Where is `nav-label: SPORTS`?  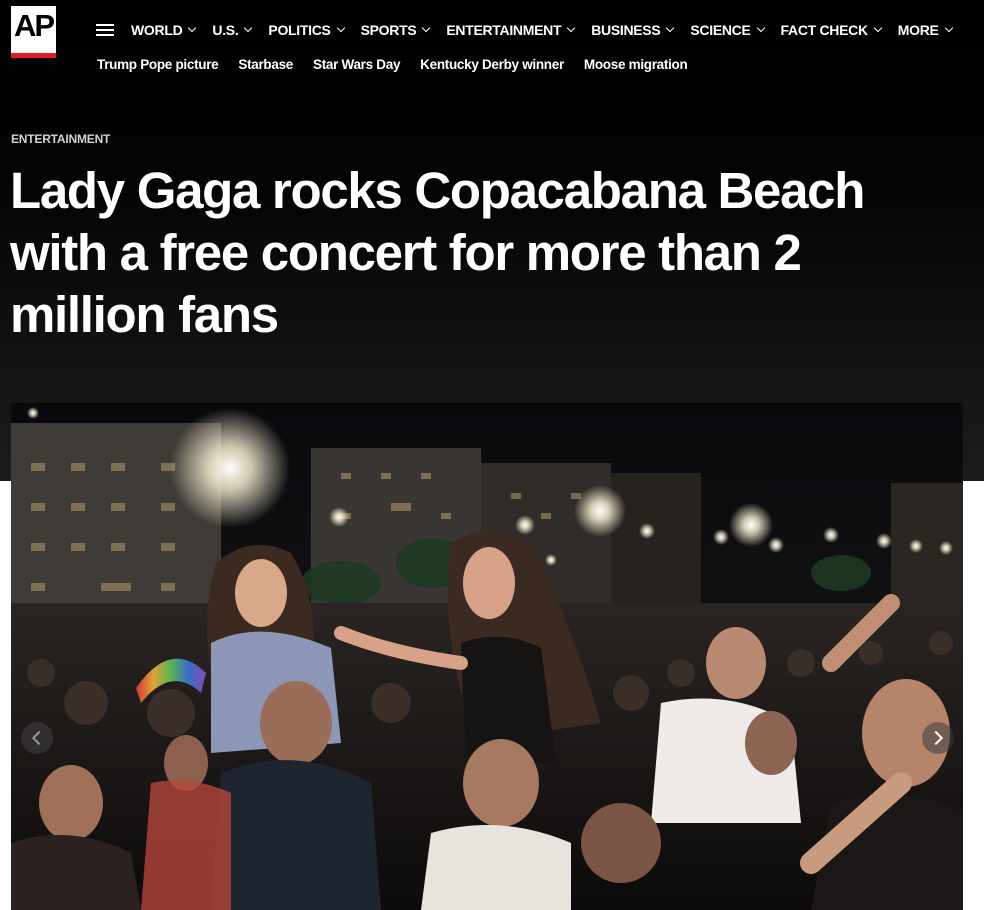 nav-label: SPORTS is located at coordinates (388, 30).